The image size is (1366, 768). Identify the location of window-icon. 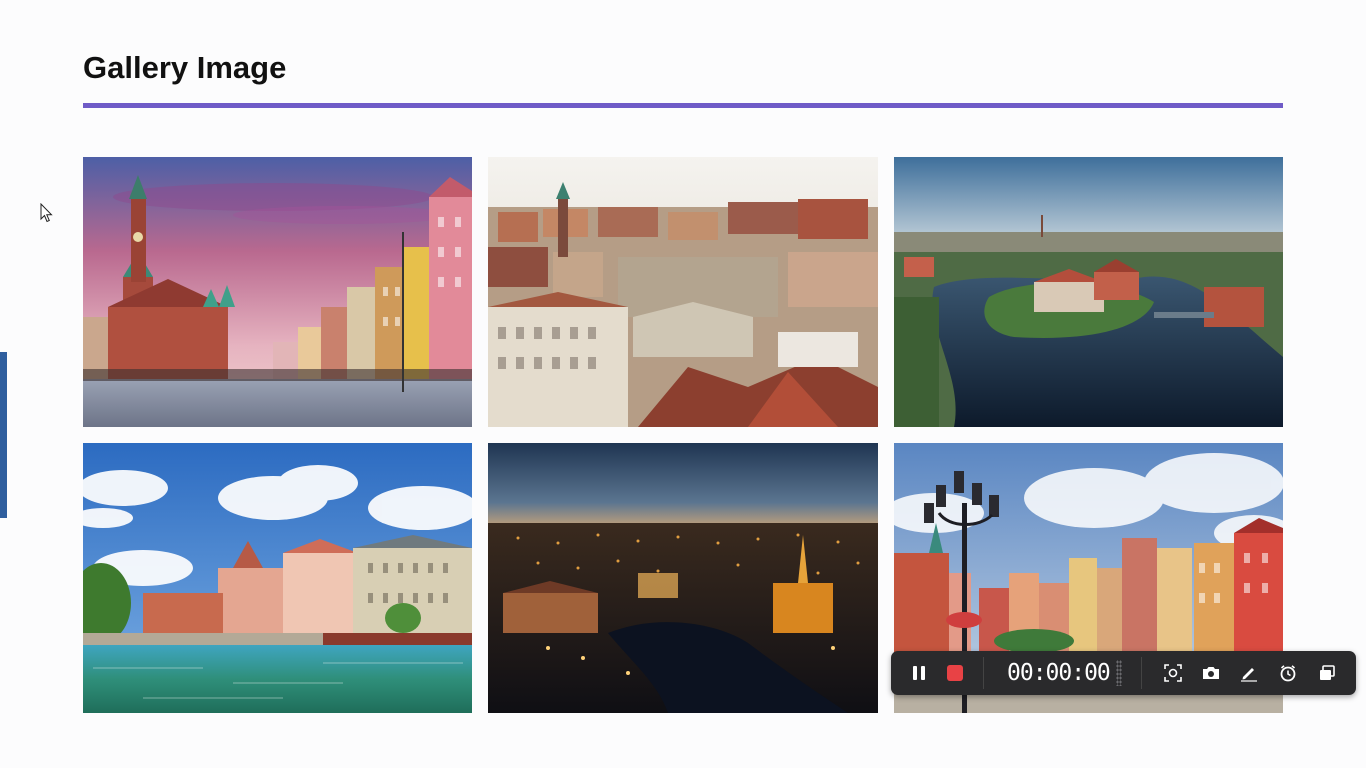
(1327, 672).